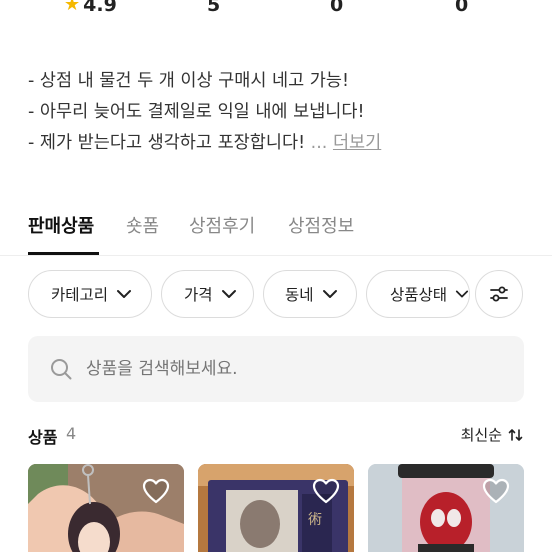 The image size is (552, 552). Describe the element at coordinates (188, 81) in the screenshot. I see `description-line: - 상점 내 물건 두 개 이상 구매시 네고 가능!` at that location.